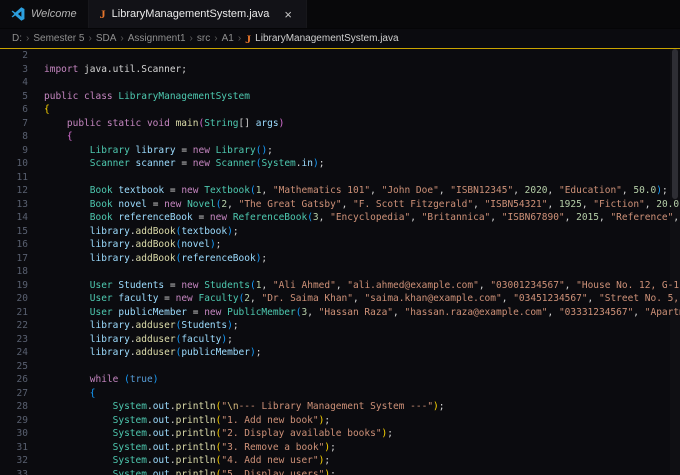  I want to click on tab-welcome: Welcome, so click(44, 14).